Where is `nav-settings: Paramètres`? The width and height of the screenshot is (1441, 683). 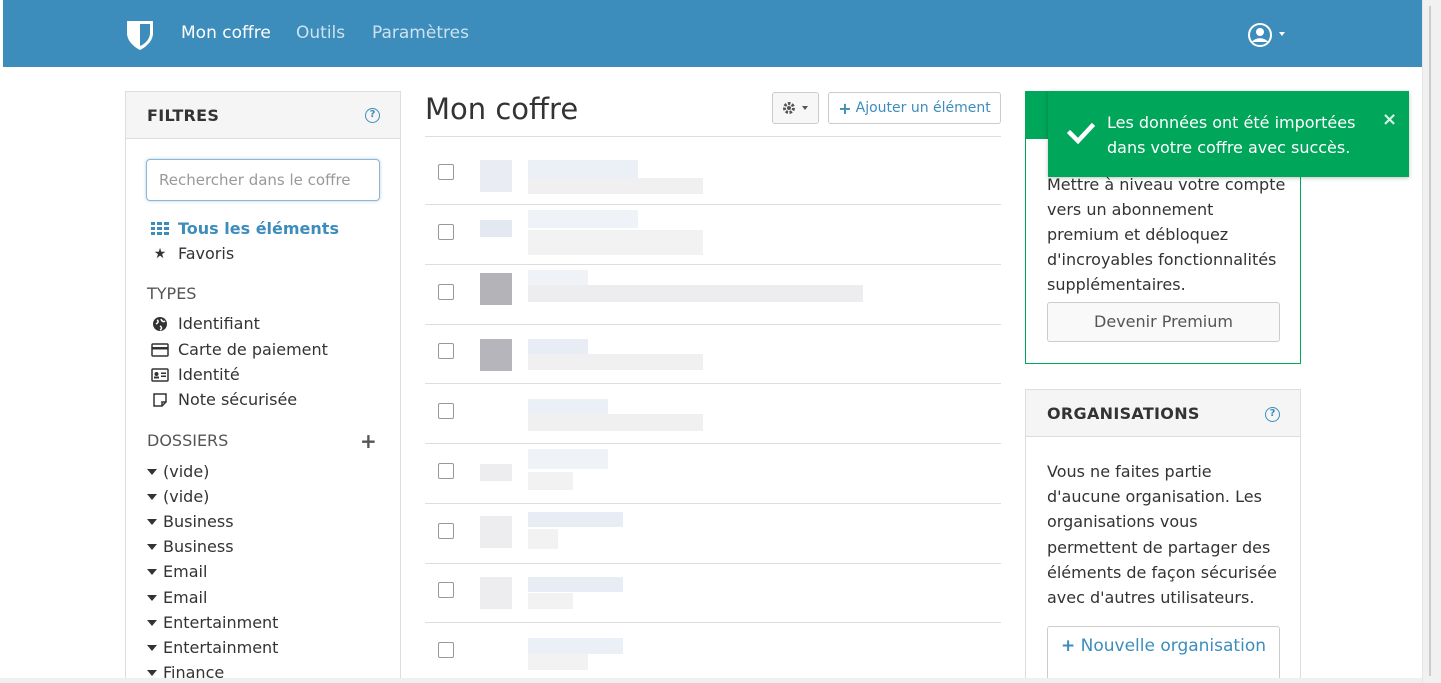 nav-settings: Paramètres is located at coordinates (420, 33).